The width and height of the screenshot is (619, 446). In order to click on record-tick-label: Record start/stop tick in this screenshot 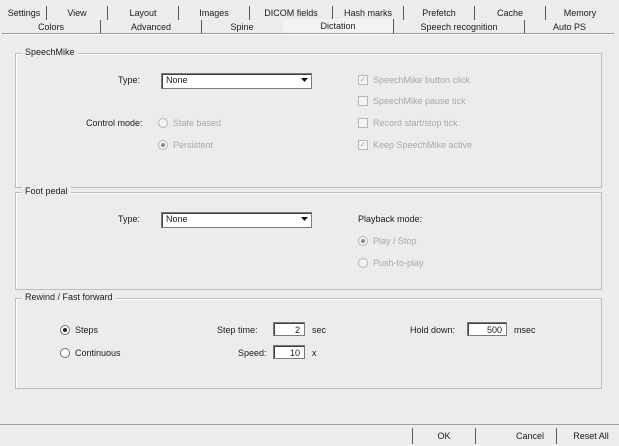, I will do `click(415, 123)`.